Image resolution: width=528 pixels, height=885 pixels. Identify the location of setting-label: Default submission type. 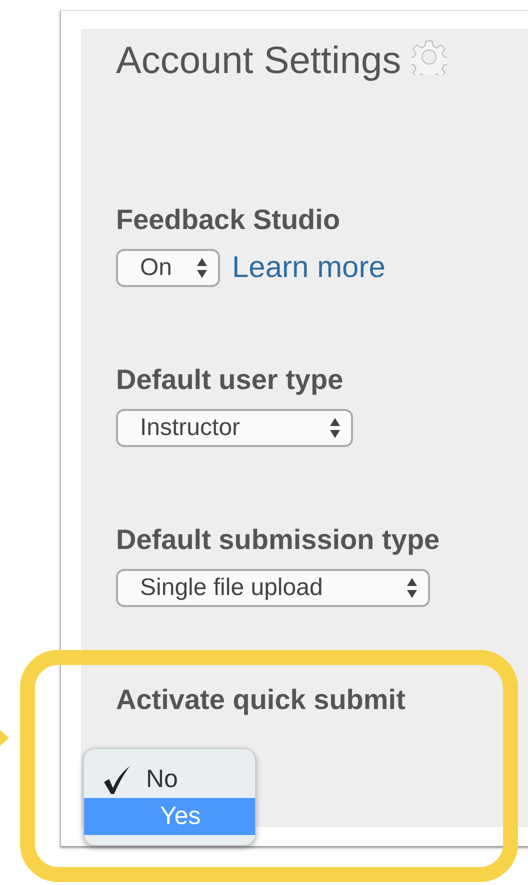
(278, 540).